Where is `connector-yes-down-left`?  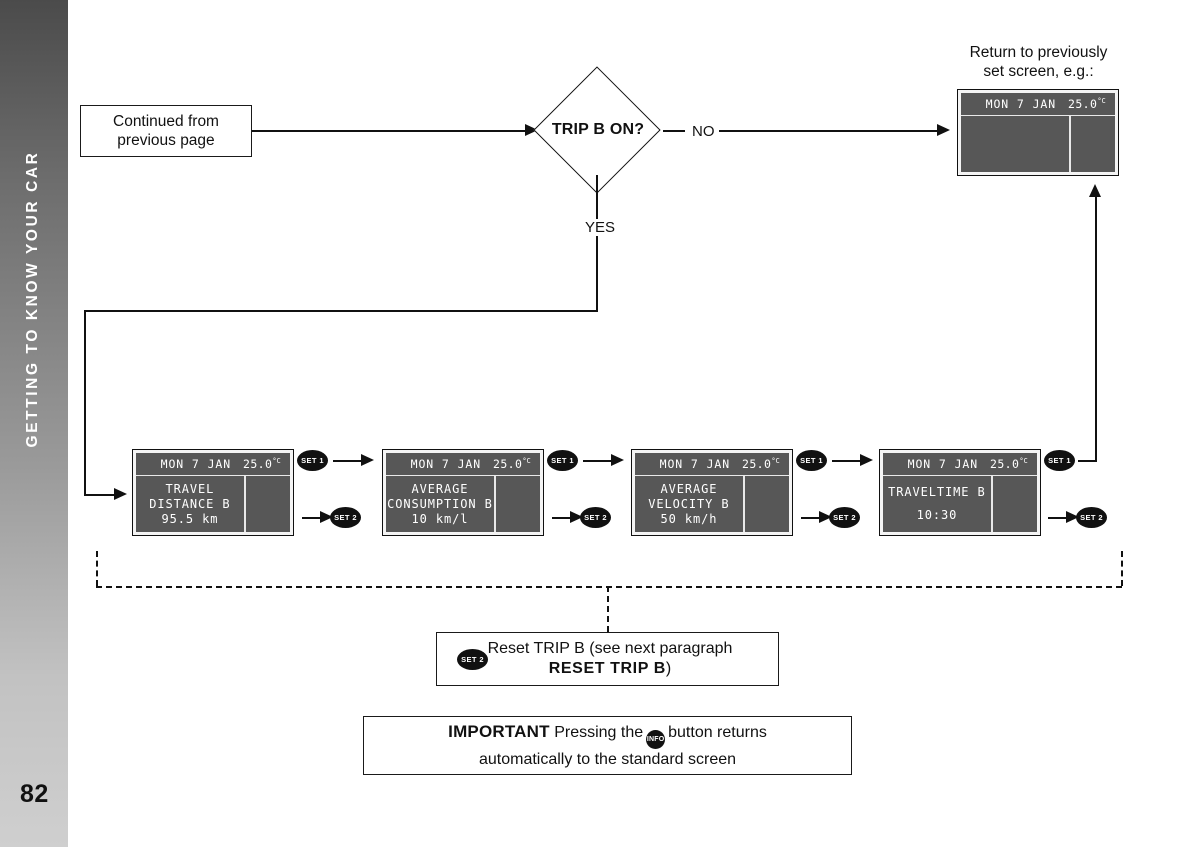 connector-yes-down-left is located at coordinates (85, 403).